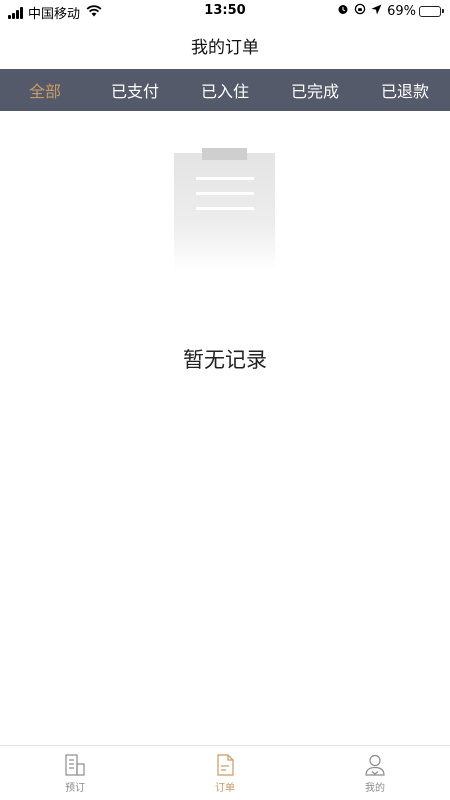 The height and width of the screenshot is (800, 450). I want to click on nav-item-orders: 订单, so click(225, 773).